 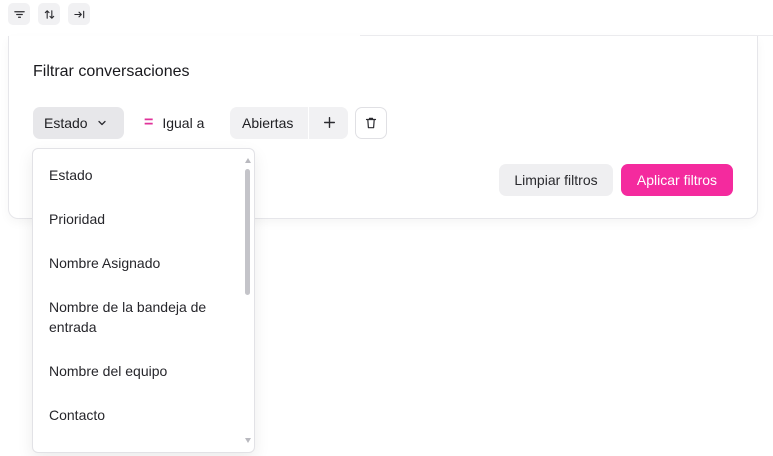 I want to click on scroll-up-arrow-icon, so click(x=248, y=160).